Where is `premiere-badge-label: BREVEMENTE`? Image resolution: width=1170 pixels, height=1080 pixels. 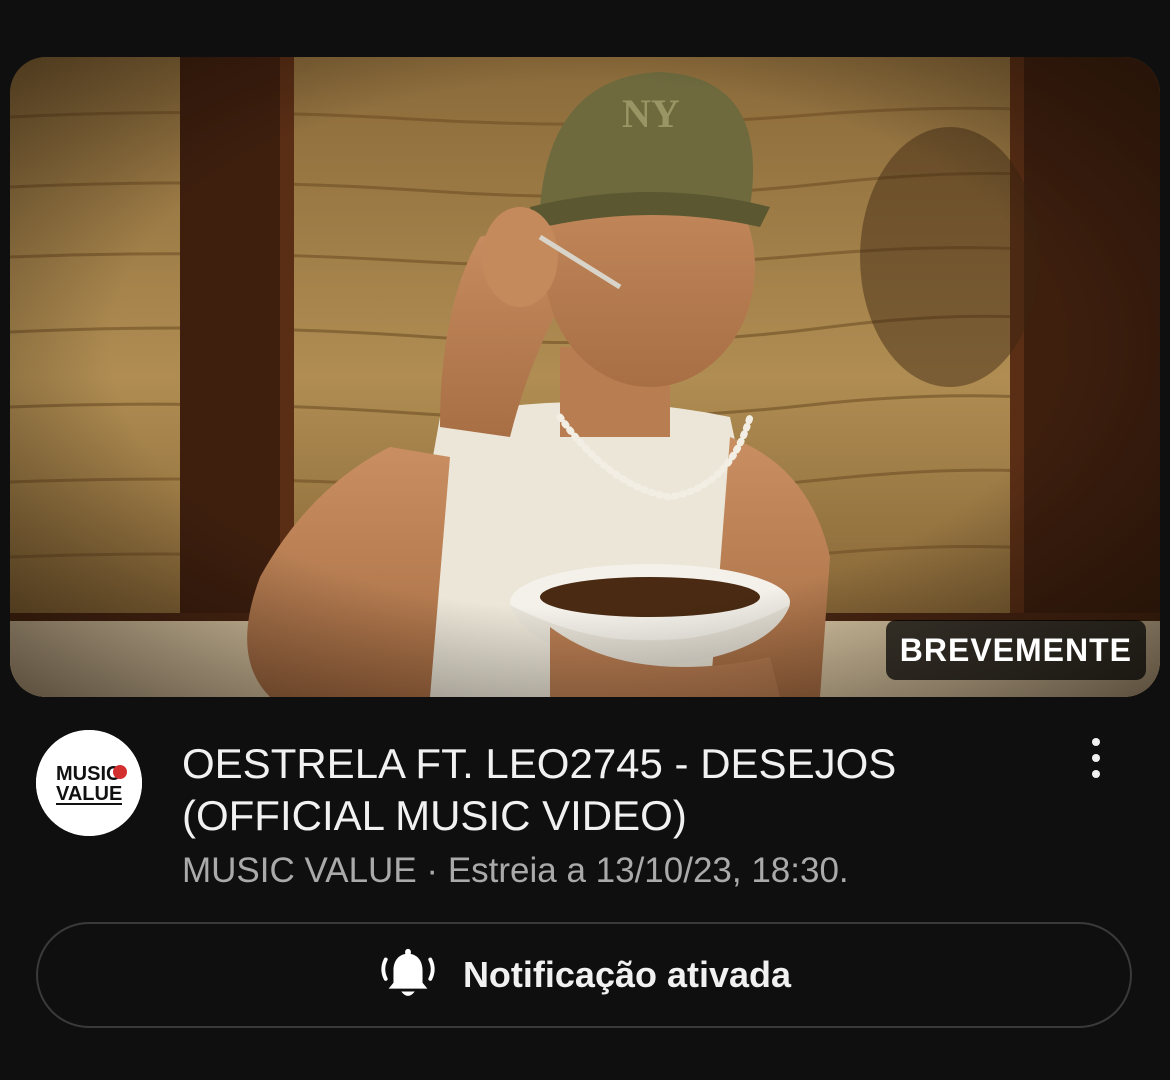
premiere-badge-label: BREVEMENTE is located at coordinates (1015, 649).